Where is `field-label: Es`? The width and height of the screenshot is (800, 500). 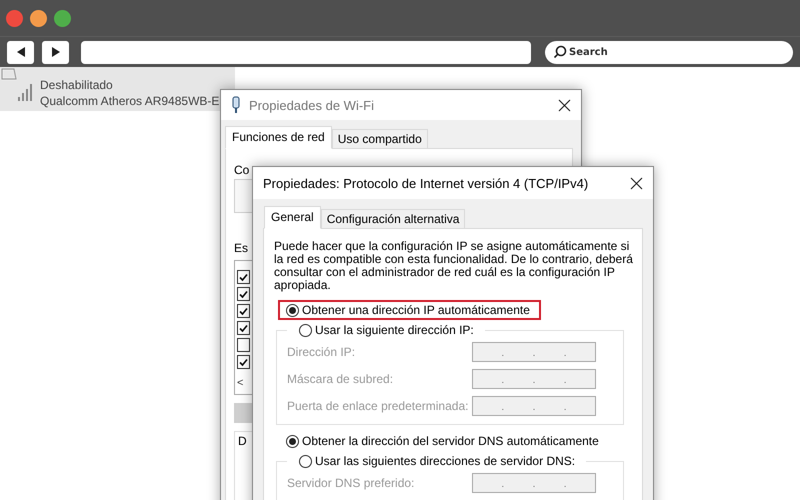
field-label: Es is located at coordinates (241, 248).